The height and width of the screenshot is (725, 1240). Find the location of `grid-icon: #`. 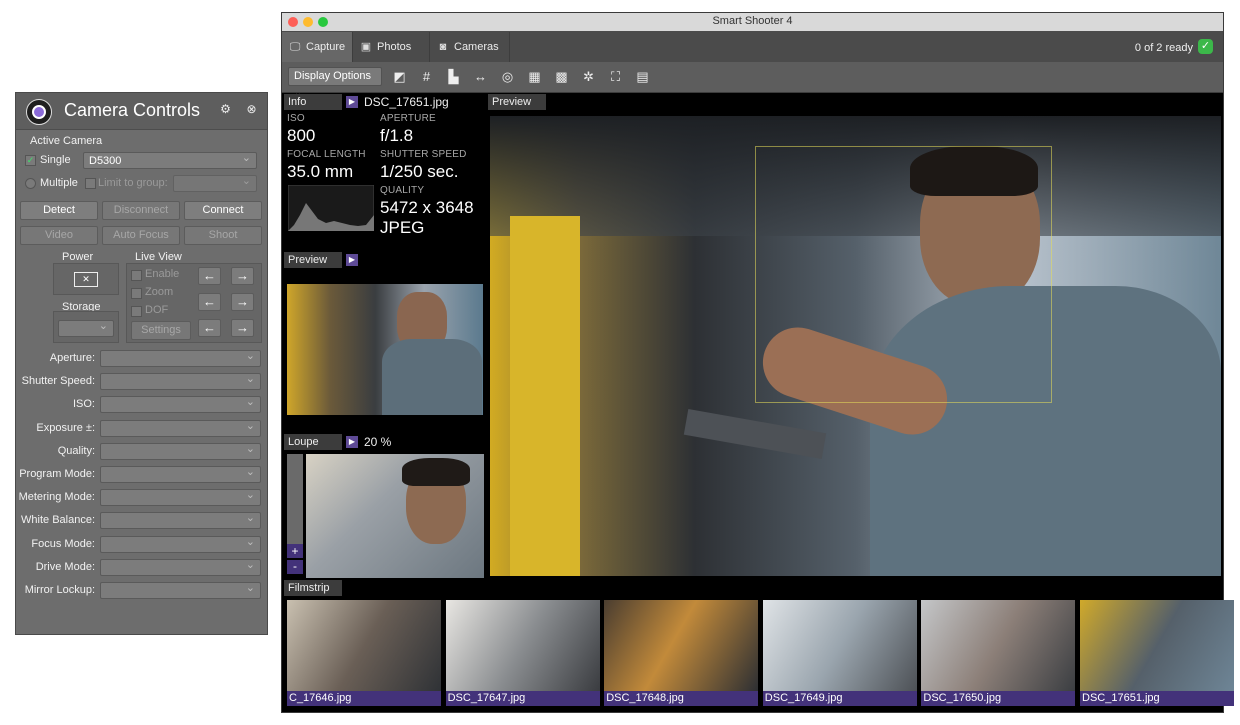

grid-icon: # is located at coordinates (426, 76).